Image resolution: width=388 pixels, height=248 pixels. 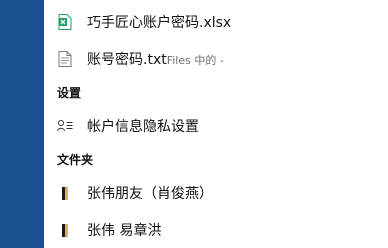 I want to click on result-item-text-file: 账号密码.txtFiles 中的 -, so click(x=216, y=59).